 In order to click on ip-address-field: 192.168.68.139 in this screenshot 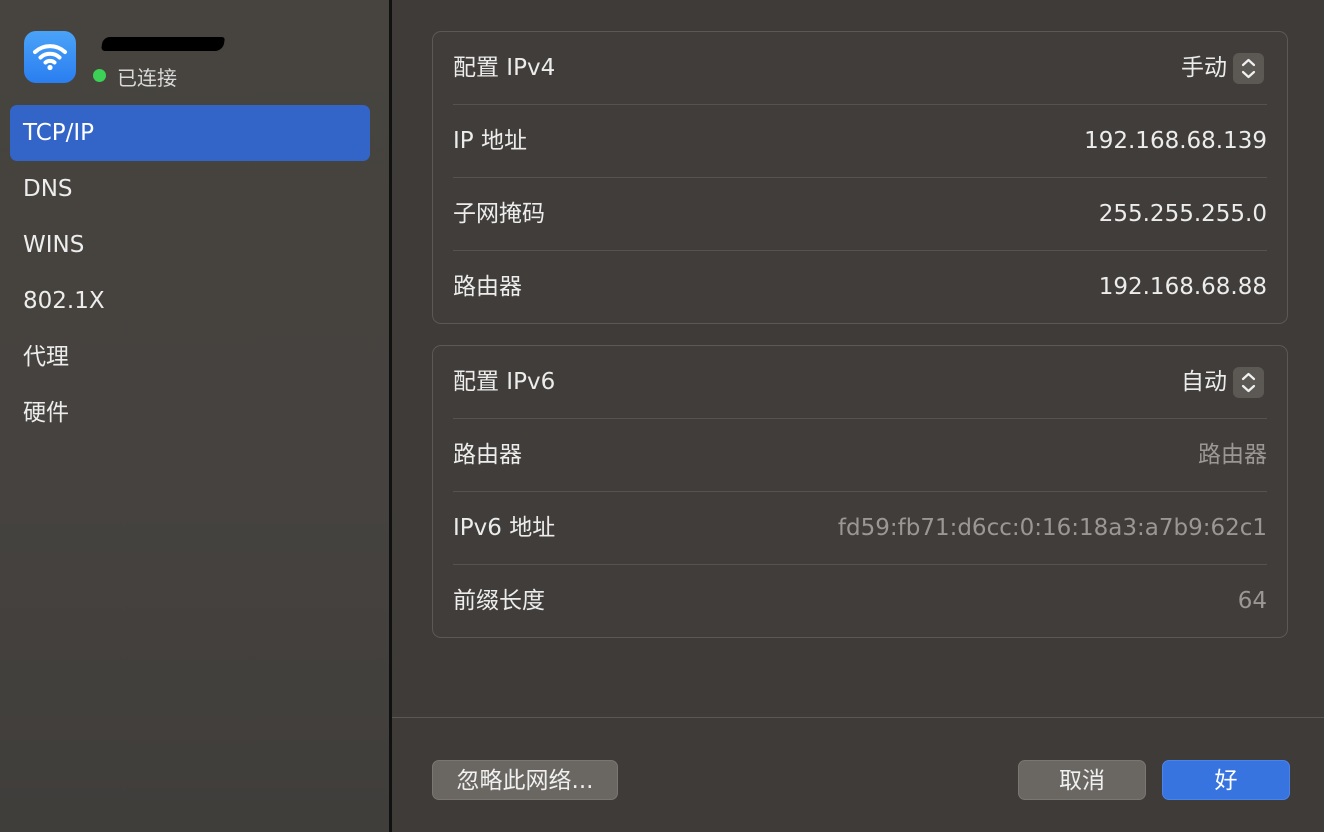, I will do `click(1175, 141)`.